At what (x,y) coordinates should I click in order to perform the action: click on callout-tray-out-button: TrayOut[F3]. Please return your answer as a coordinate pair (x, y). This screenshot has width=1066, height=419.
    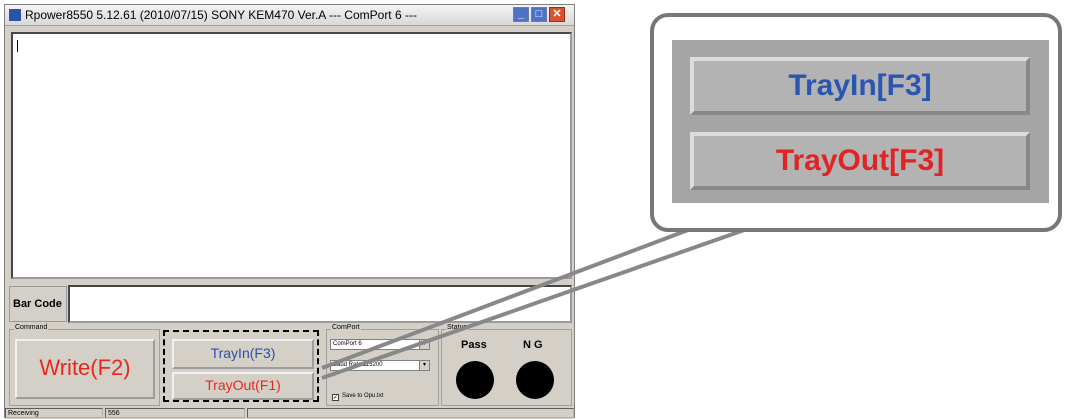
    Looking at the image, I should click on (860, 161).